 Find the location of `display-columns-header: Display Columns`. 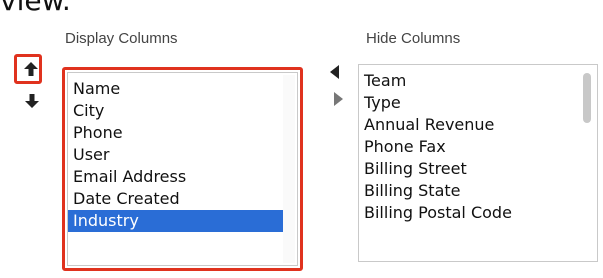

display-columns-header: Display Columns is located at coordinates (121, 38).